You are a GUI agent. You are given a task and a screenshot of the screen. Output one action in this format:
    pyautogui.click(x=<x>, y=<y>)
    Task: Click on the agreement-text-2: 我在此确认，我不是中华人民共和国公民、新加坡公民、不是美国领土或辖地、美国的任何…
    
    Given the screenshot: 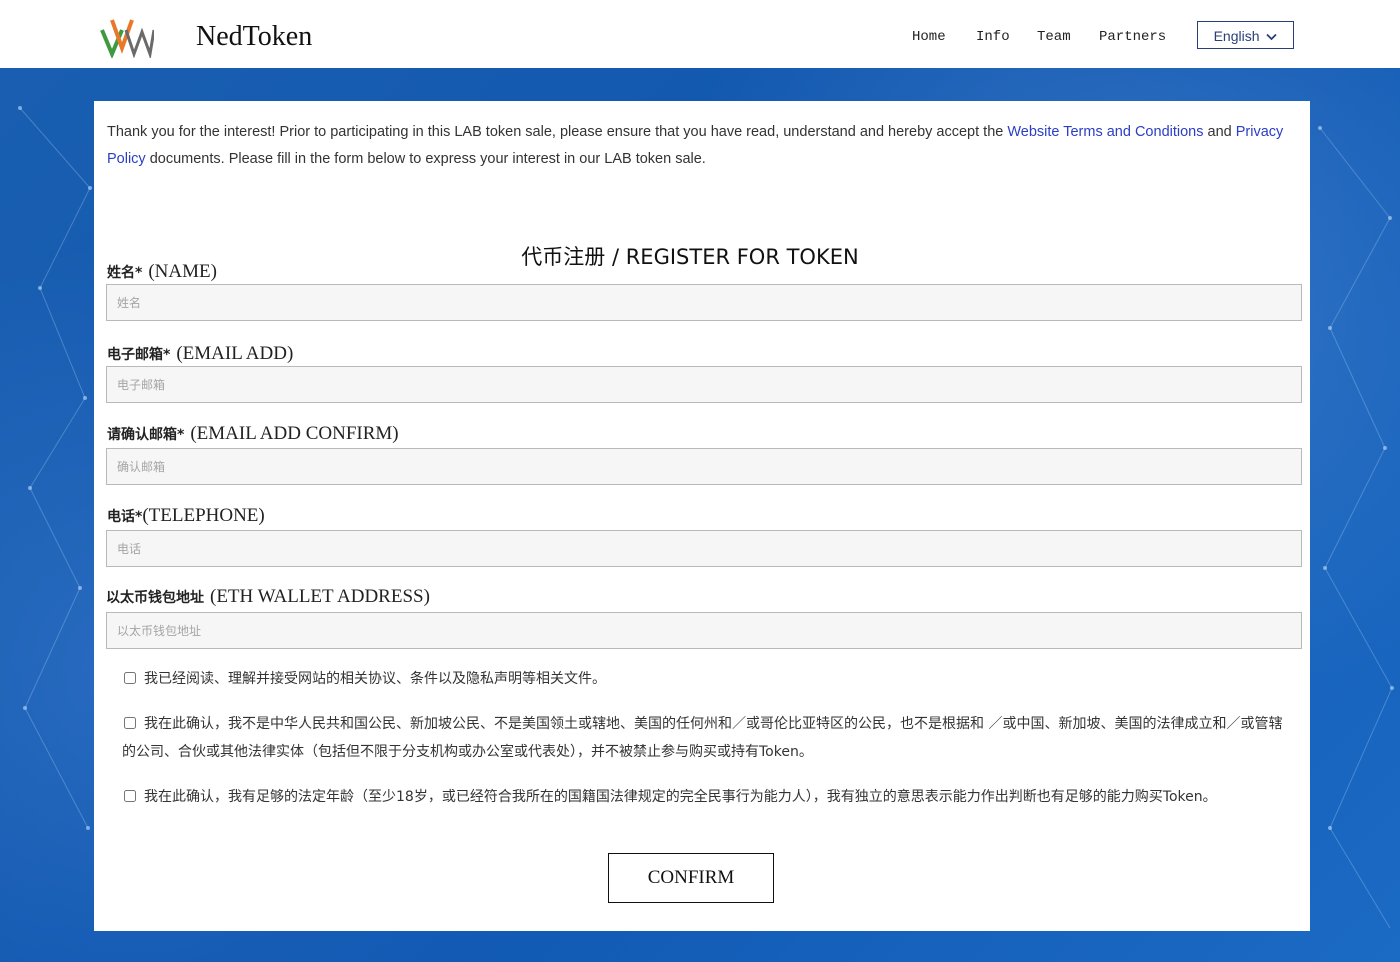 What is the action you would take?
    pyautogui.click(x=702, y=738)
    